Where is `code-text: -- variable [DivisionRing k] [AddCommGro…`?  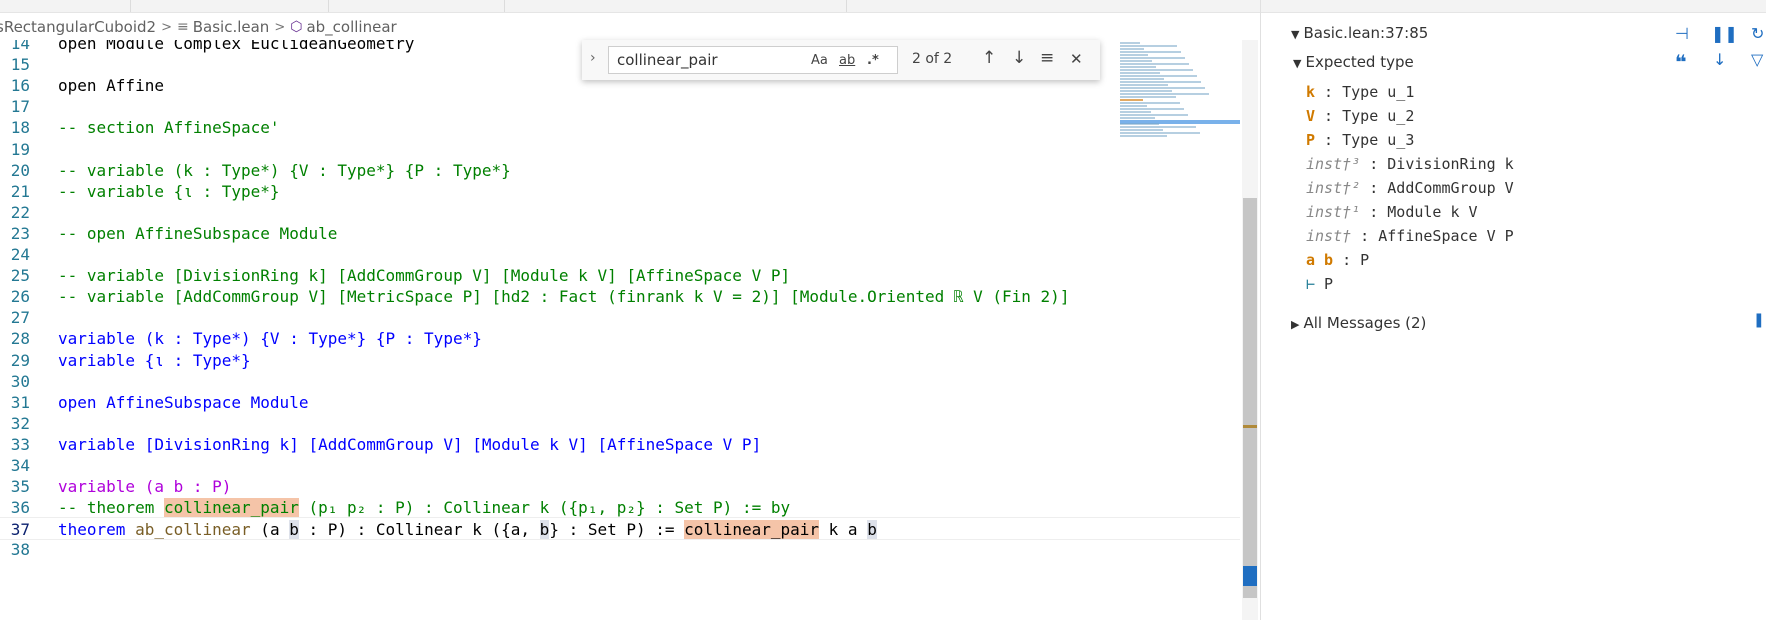
code-text: -- variable [DivisionRing k] [AddCommGro… is located at coordinates (424, 275).